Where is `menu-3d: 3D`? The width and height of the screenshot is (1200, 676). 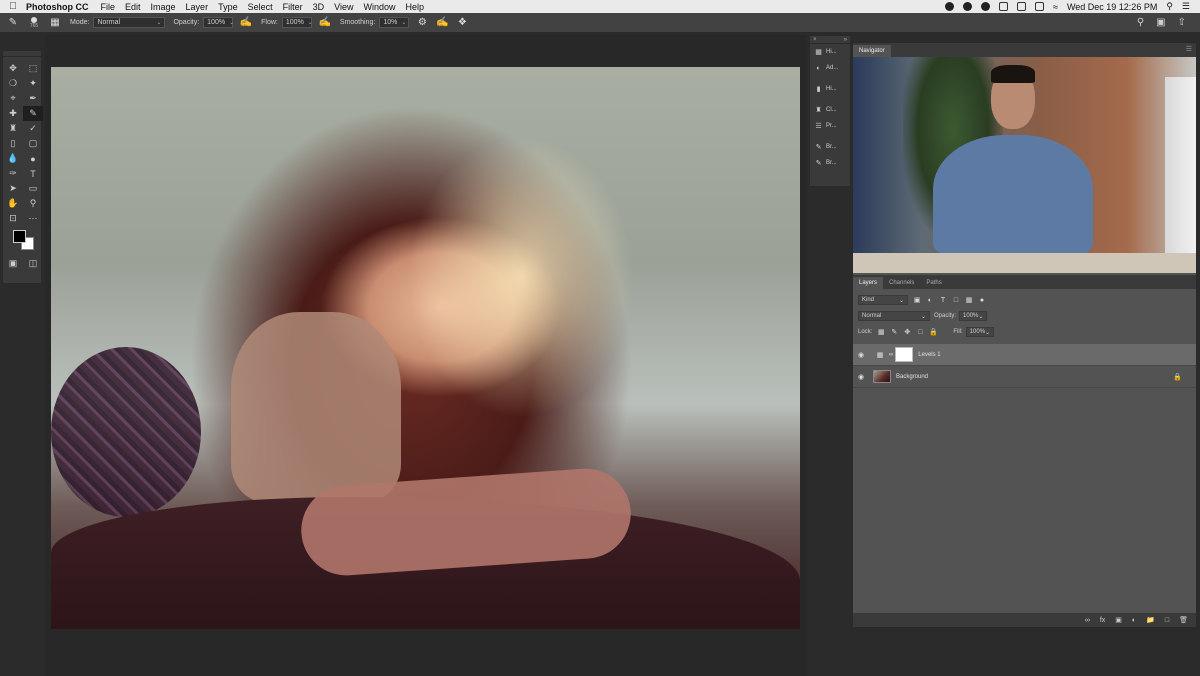
menu-3d: 3D is located at coordinates (319, 7).